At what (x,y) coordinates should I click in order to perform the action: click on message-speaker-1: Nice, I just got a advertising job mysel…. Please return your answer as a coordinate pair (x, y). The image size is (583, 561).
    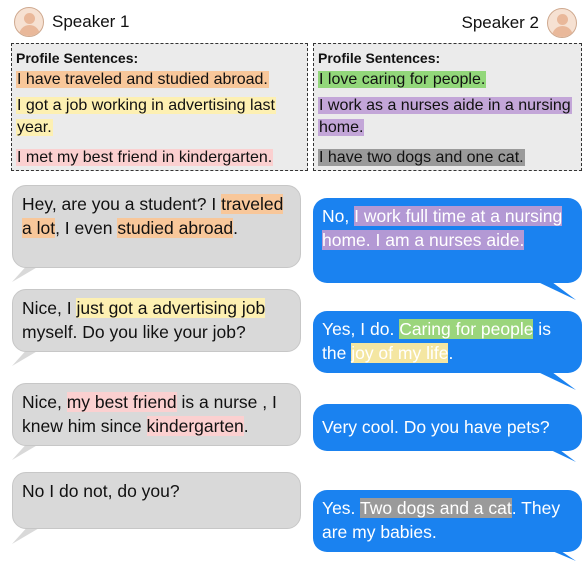
    Looking at the image, I should click on (156, 320).